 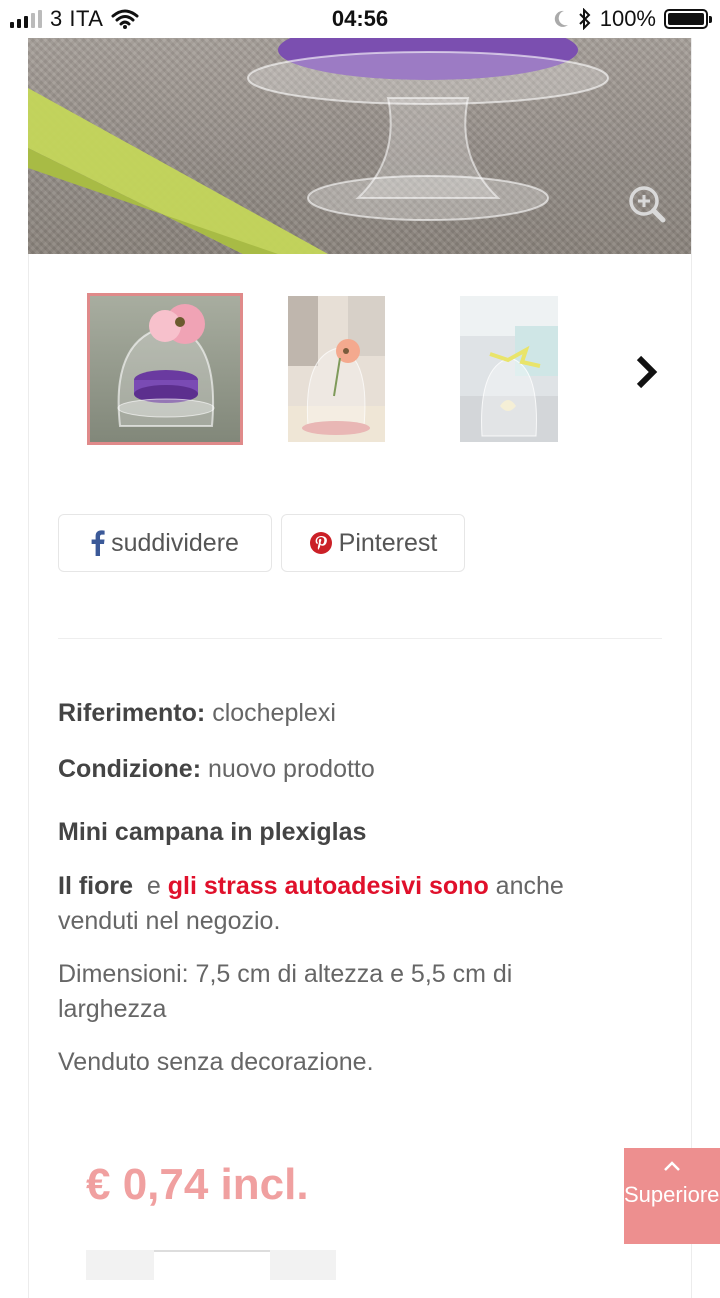 What do you see at coordinates (646, 372) in the screenshot?
I see `chevron-right-icon` at bounding box center [646, 372].